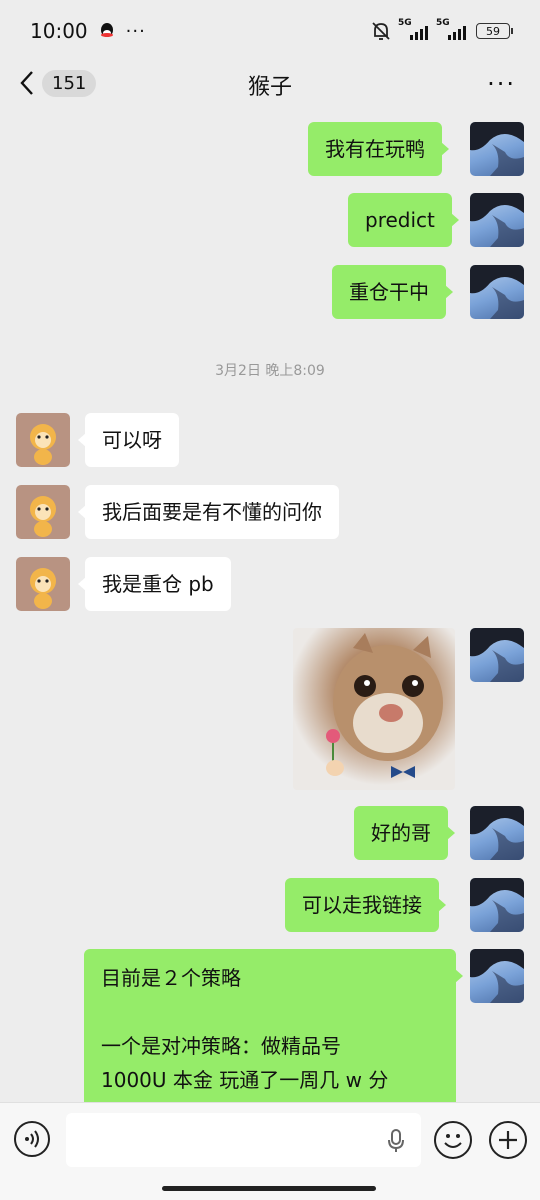 The width and height of the screenshot is (540, 1200). What do you see at coordinates (452, 29) in the screenshot?
I see `signal-2-icon: 5G` at bounding box center [452, 29].